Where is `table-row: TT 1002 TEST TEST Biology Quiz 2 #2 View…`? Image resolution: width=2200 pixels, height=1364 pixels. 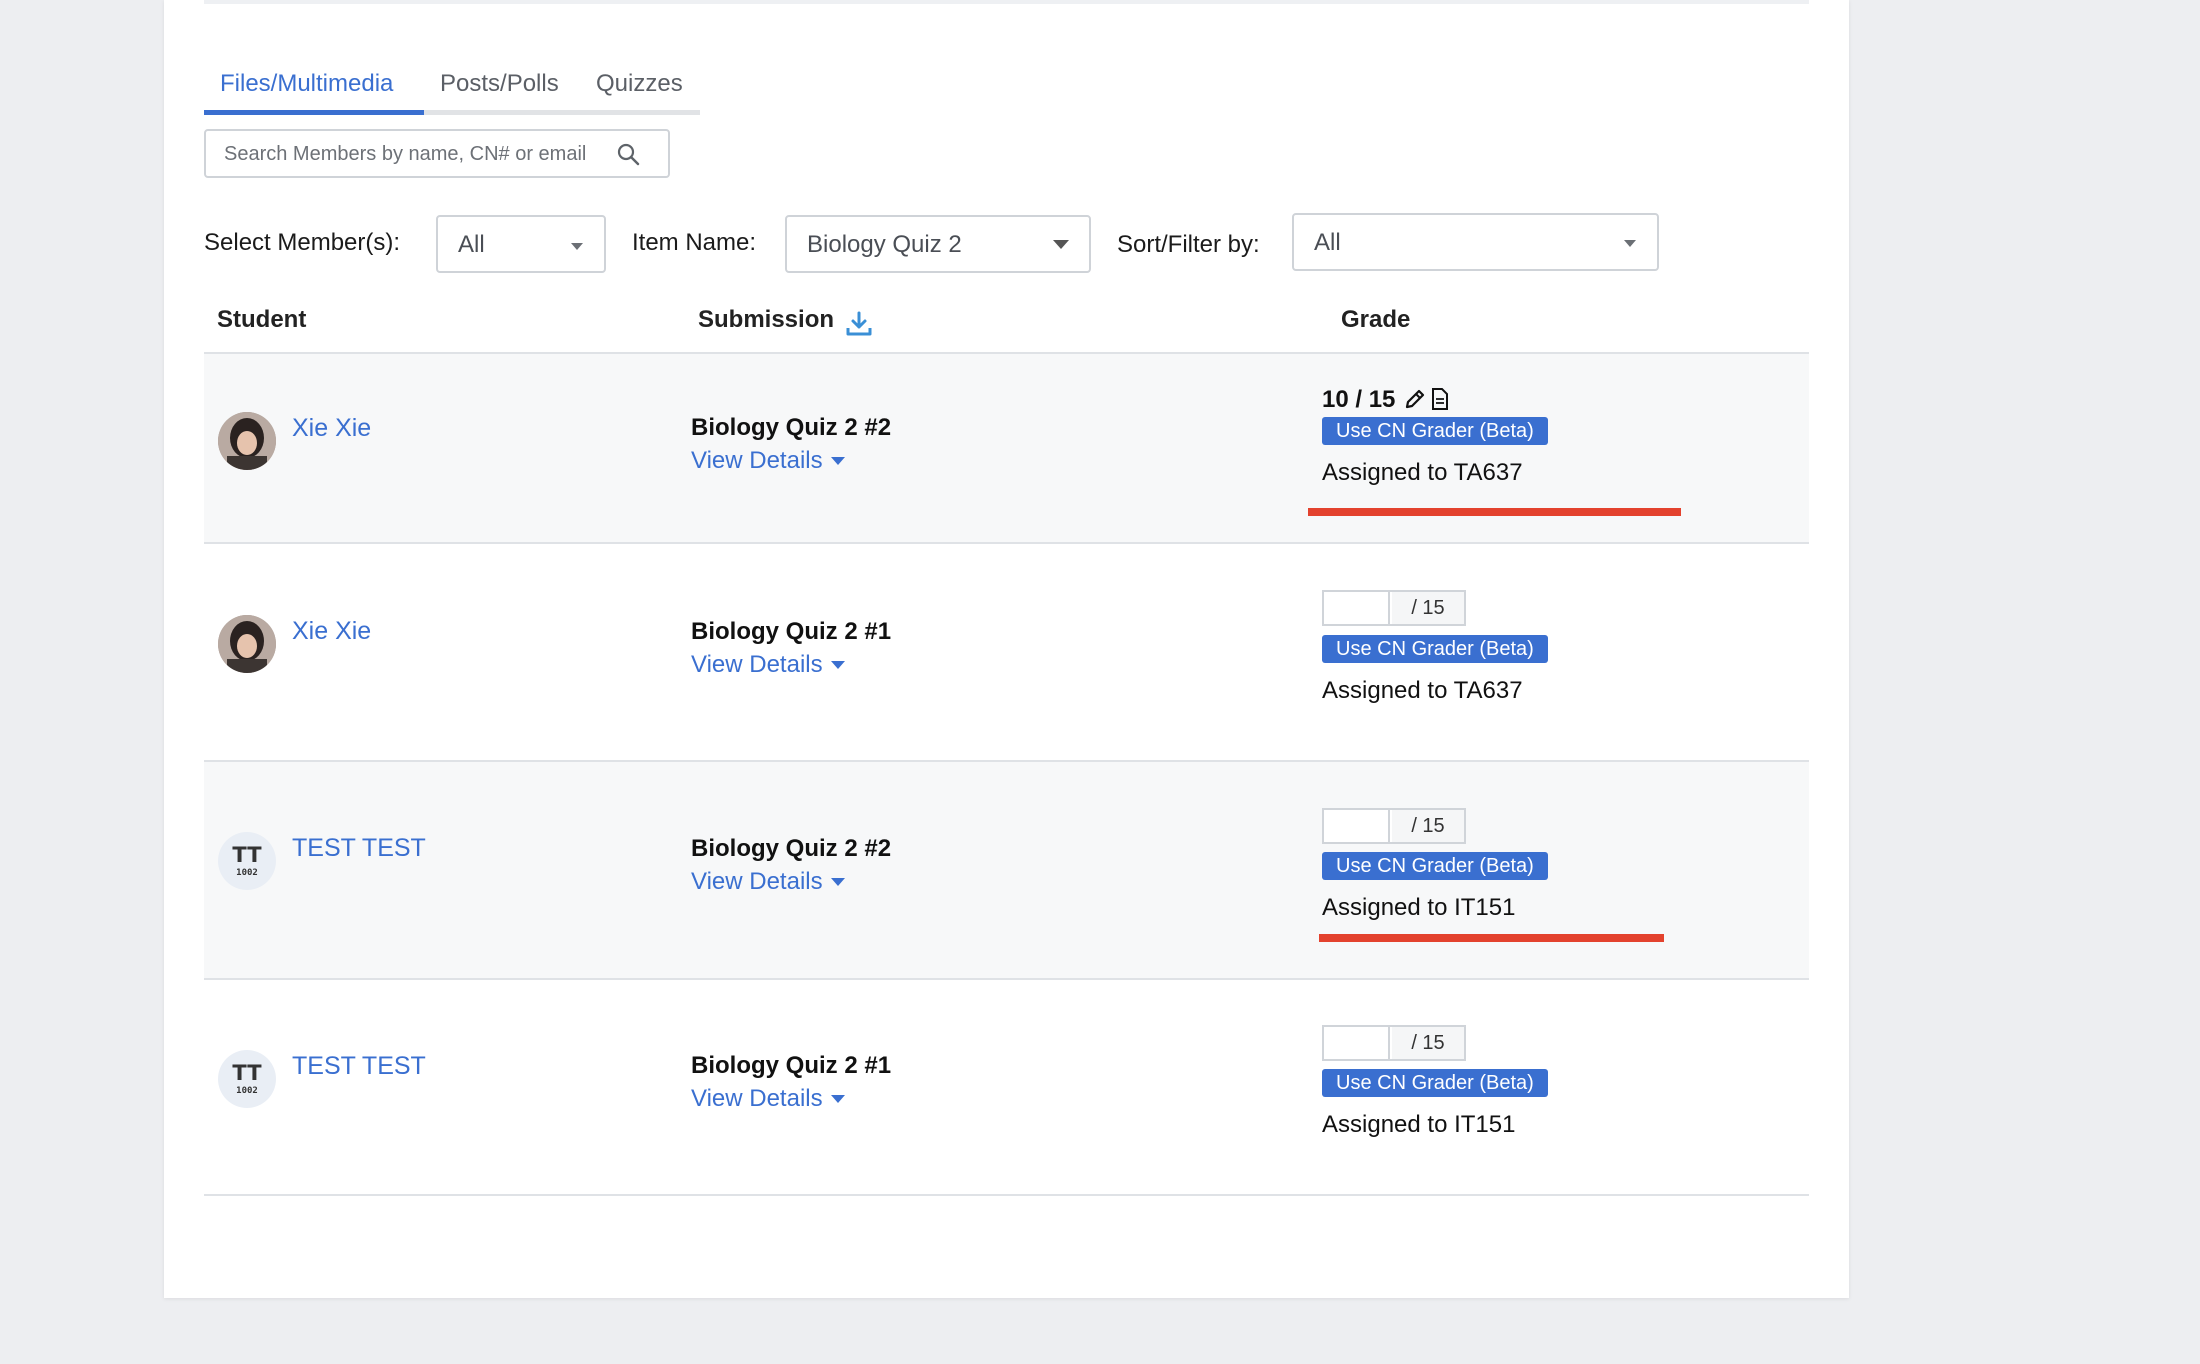 table-row: TT 1002 TEST TEST Biology Quiz 2 #2 View… is located at coordinates (1006, 871).